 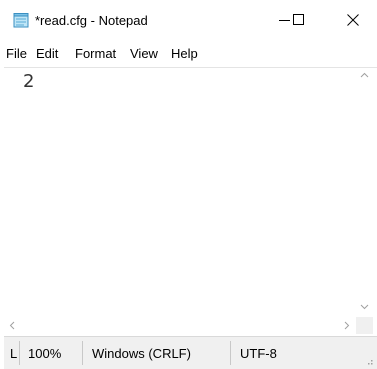 I want to click on menu-bar: File Edit Format View Help, so click(x=188, y=54).